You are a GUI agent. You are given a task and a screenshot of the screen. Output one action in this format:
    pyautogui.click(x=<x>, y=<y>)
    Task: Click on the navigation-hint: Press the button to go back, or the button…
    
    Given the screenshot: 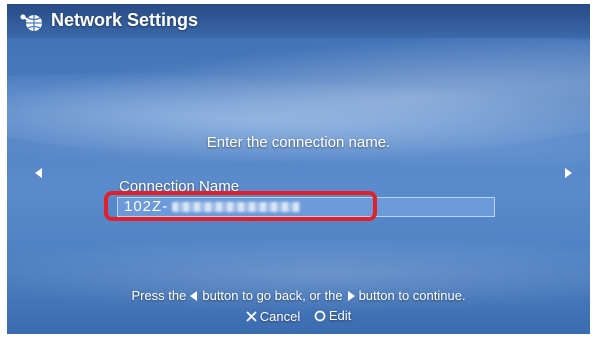 What is the action you would take?
    pyautogui.click(x=298, y=295)
    